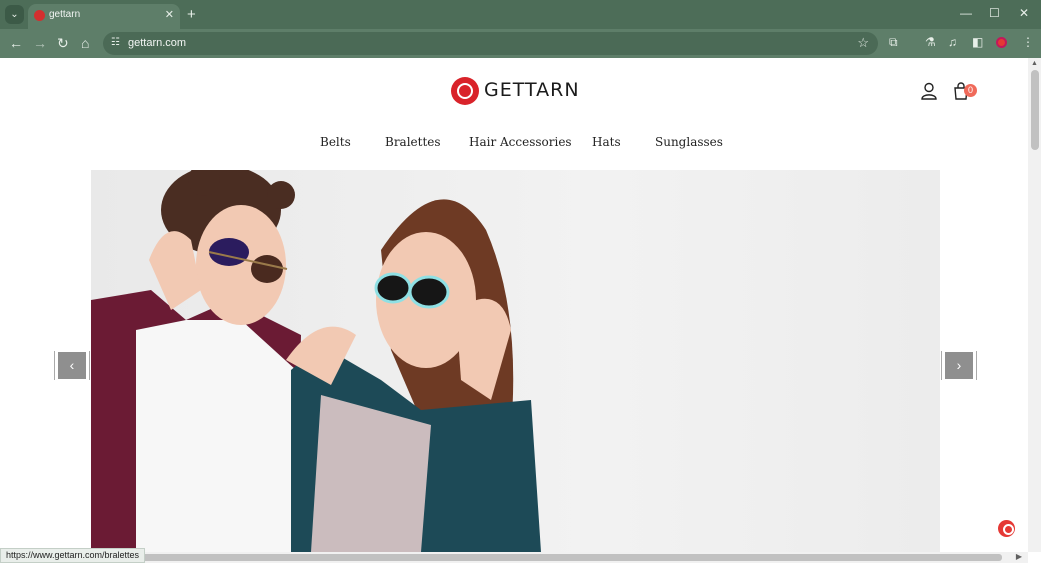 This screenshot has width=1041, height=563. Describe the element at coordinates (490, 43) in the screenshot. I see `address-bar: ☷ gettarn.com ☆` at that location.